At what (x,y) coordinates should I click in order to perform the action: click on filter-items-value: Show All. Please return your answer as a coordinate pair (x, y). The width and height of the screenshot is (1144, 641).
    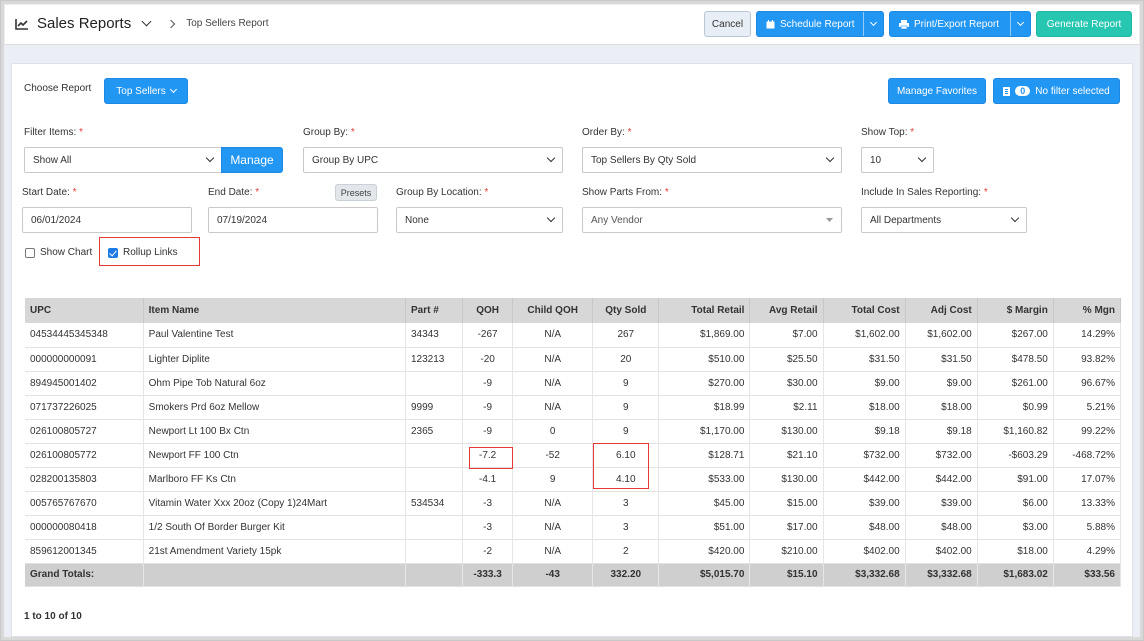
    Looking at the image, I should click on (52, 160).